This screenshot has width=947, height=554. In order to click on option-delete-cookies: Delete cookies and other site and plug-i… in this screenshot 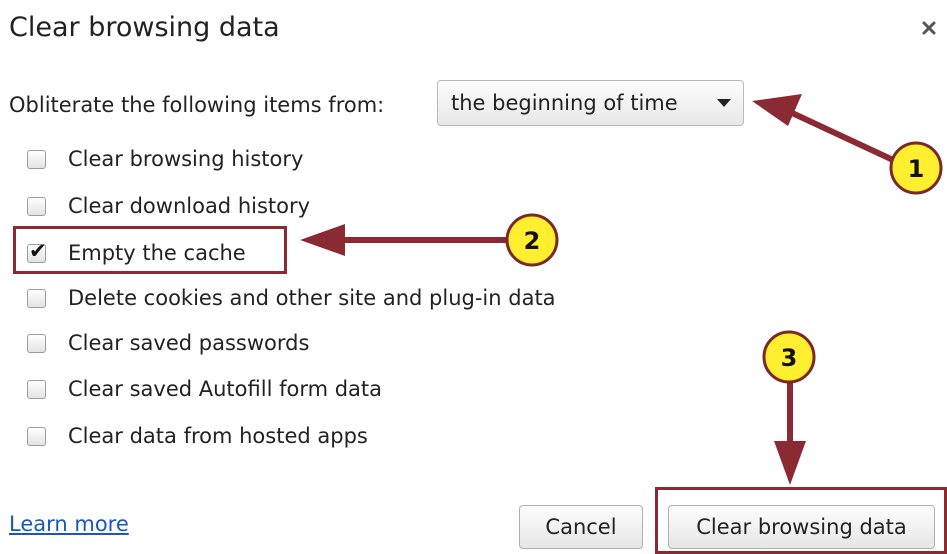, I will do `click(291, 298)`.